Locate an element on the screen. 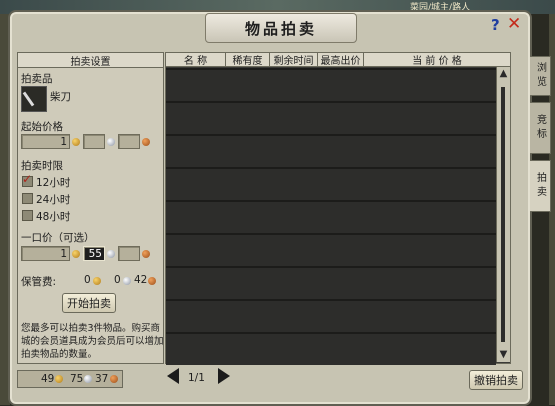 Image resolution: width=555 pixels, height=406 pixels. player-money: 49 75 37 is located at coordinates (70, 379).